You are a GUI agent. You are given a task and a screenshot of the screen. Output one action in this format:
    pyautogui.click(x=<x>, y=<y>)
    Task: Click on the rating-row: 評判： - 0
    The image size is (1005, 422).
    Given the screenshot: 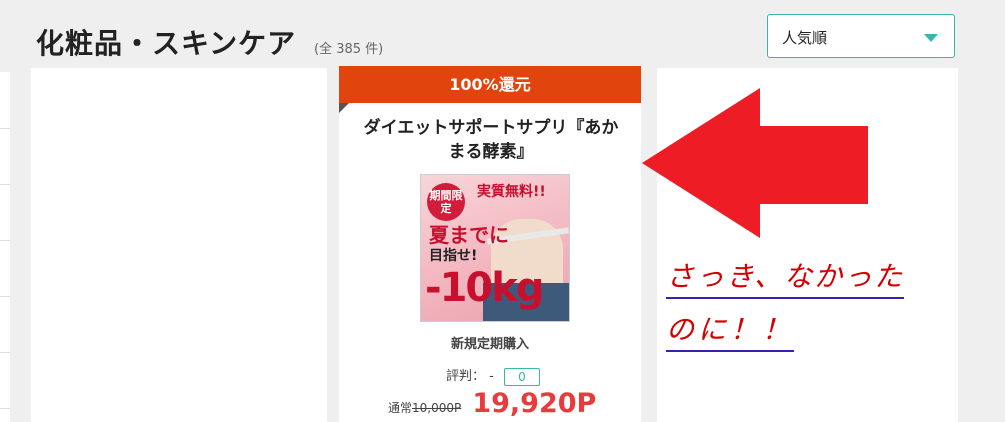 What is the action you would take?
    pyautogui.click(x=493, y=375)
    